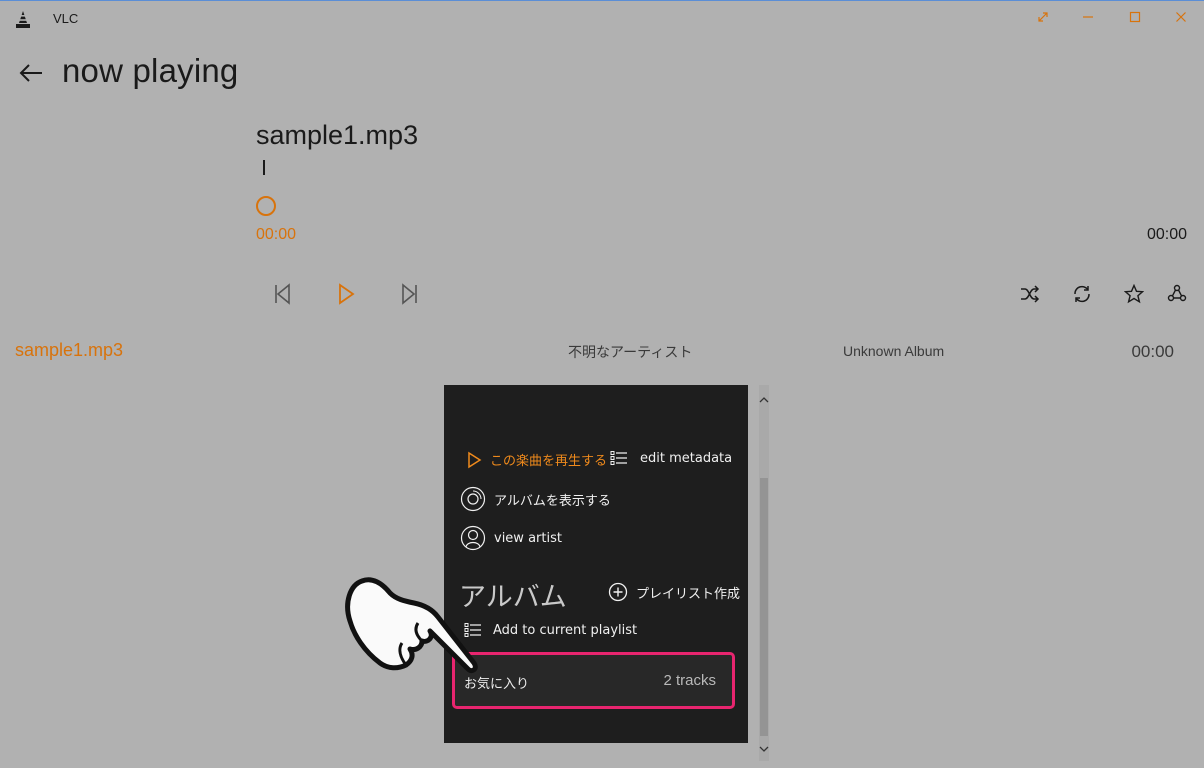 The height and width of the screenshot is (768, 1204). I want to click on back-button, so click(31, 73).